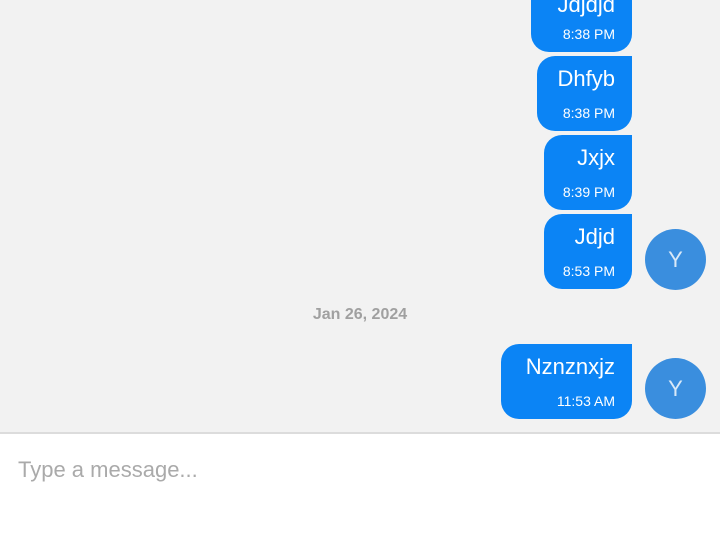 Image resolution: width=720 pixels, height=540 pixels. Describe the element at coordinates (588, 271) in the screenshot. I see `message-time: 8:53 PM` at that location.